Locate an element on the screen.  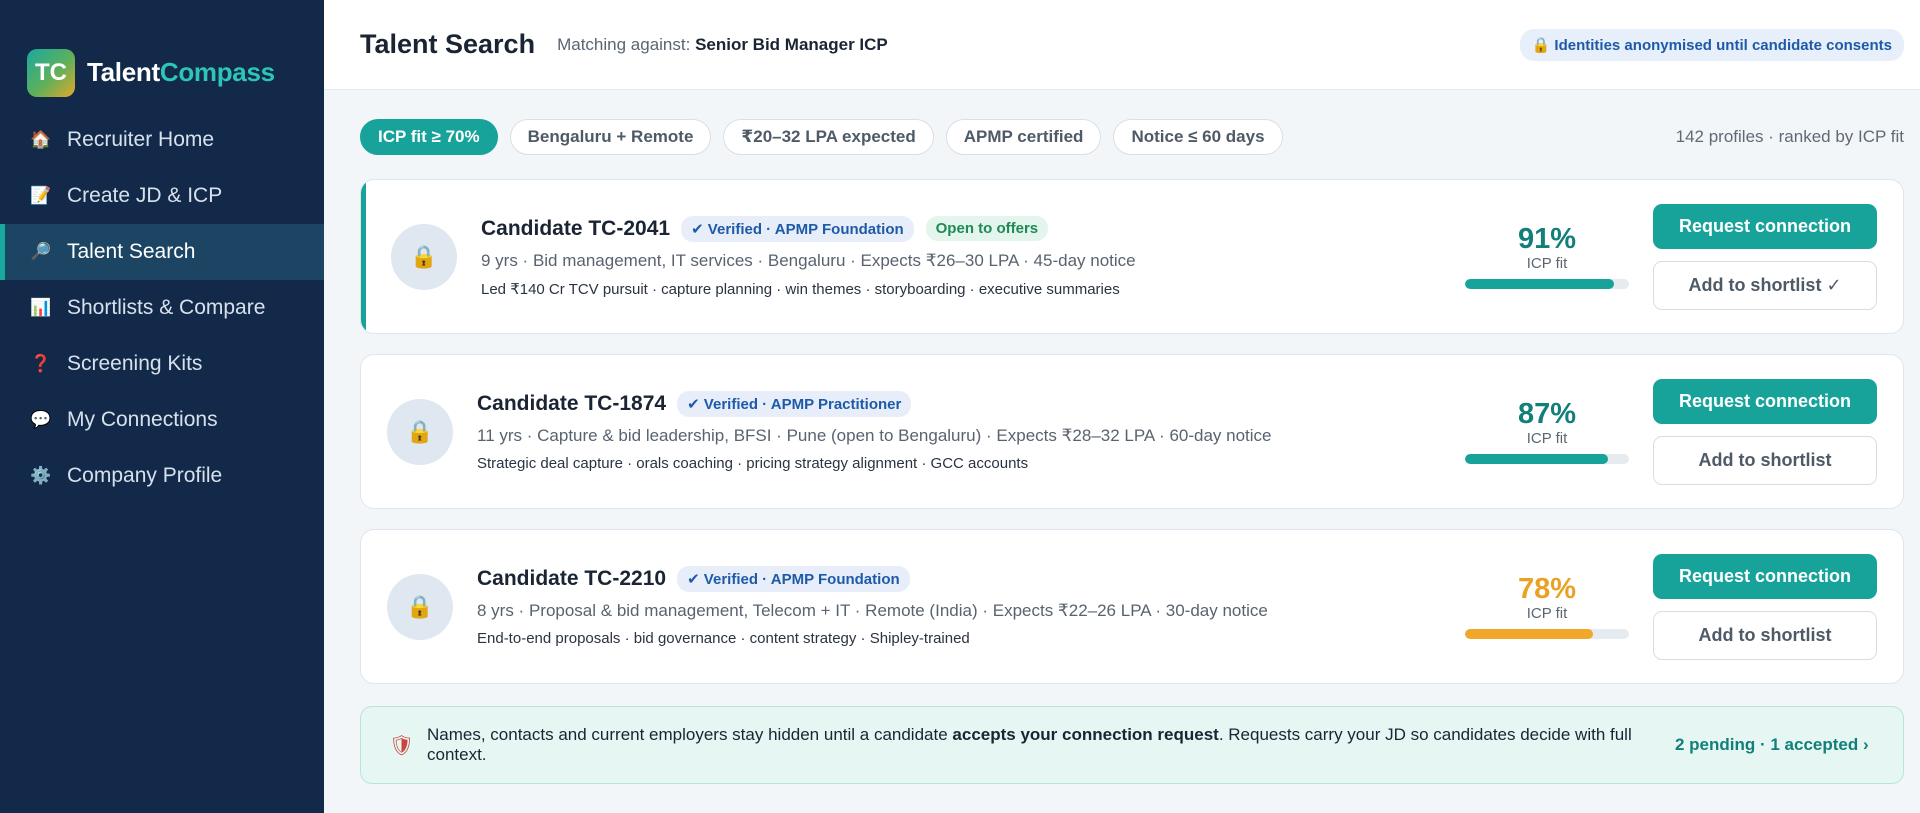
verified-badge: ✔ Verified · APMP Practitioner is located at coordinates (794, 404).